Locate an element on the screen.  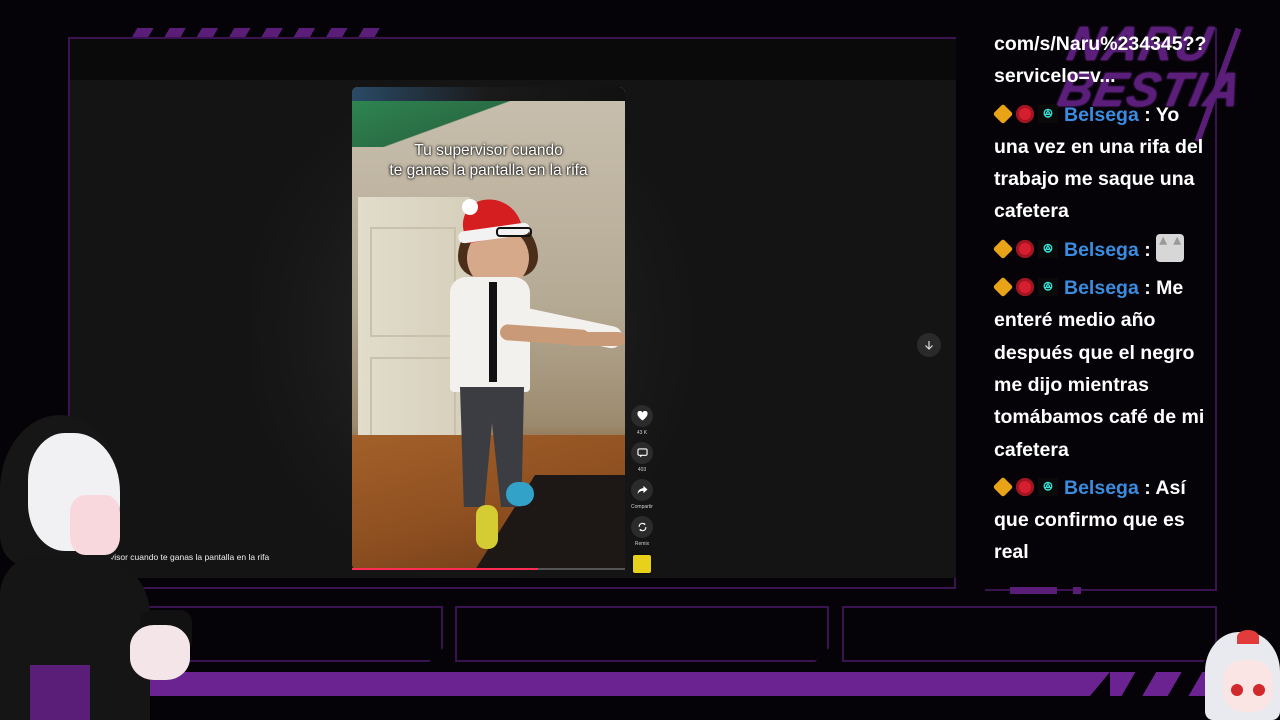
share-icon is located at coordinates (642, 490).